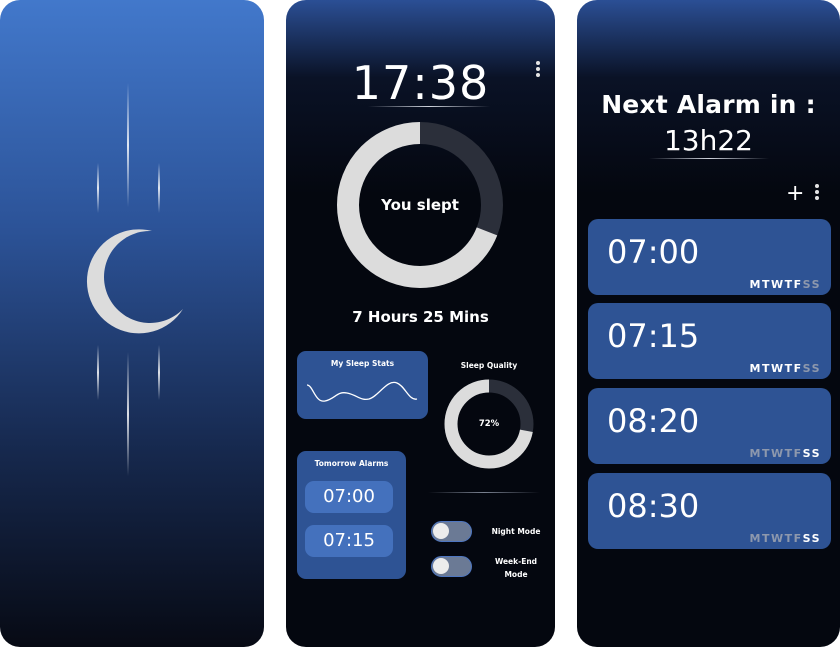  I want to click on weekend-mode-label: Week-End Mode, so click(516, 568).